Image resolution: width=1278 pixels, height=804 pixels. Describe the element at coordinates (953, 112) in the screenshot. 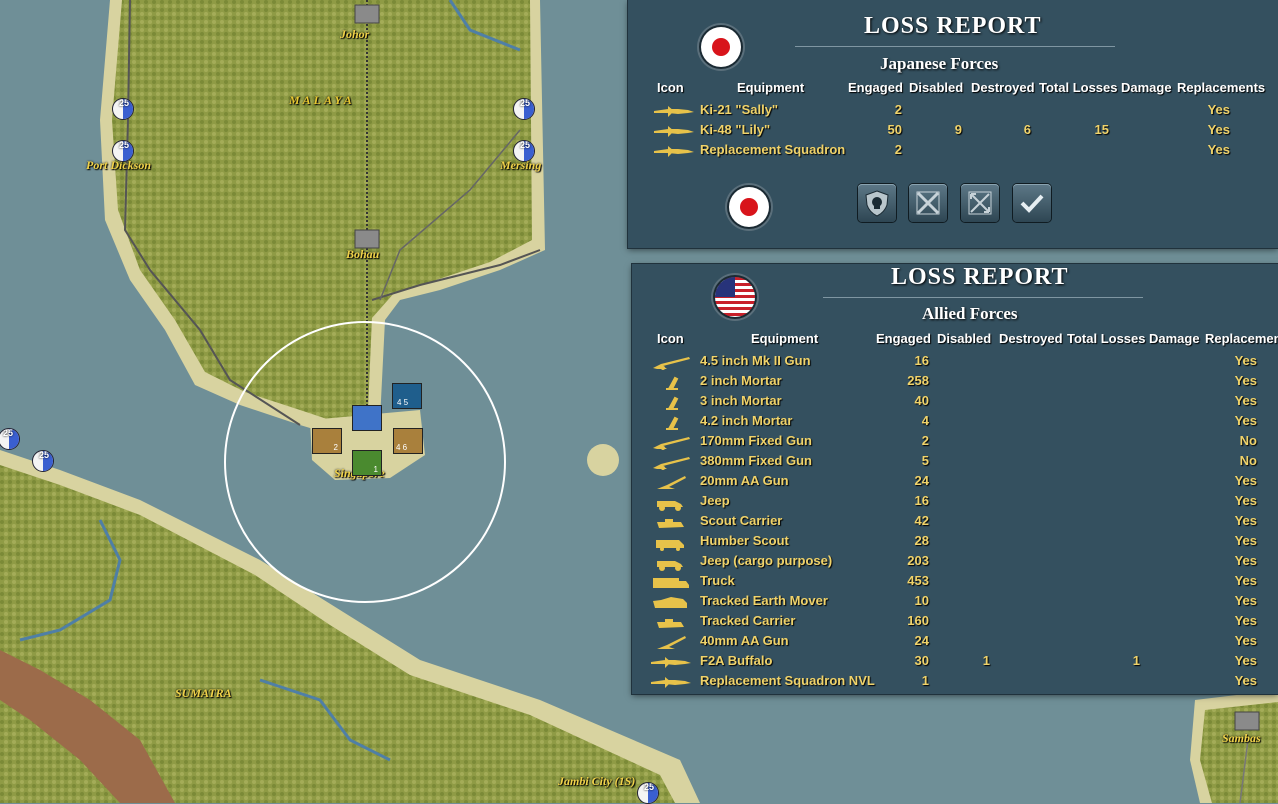

I see `table-row: Ki-21 "Sally" 2 Yes` at that location.